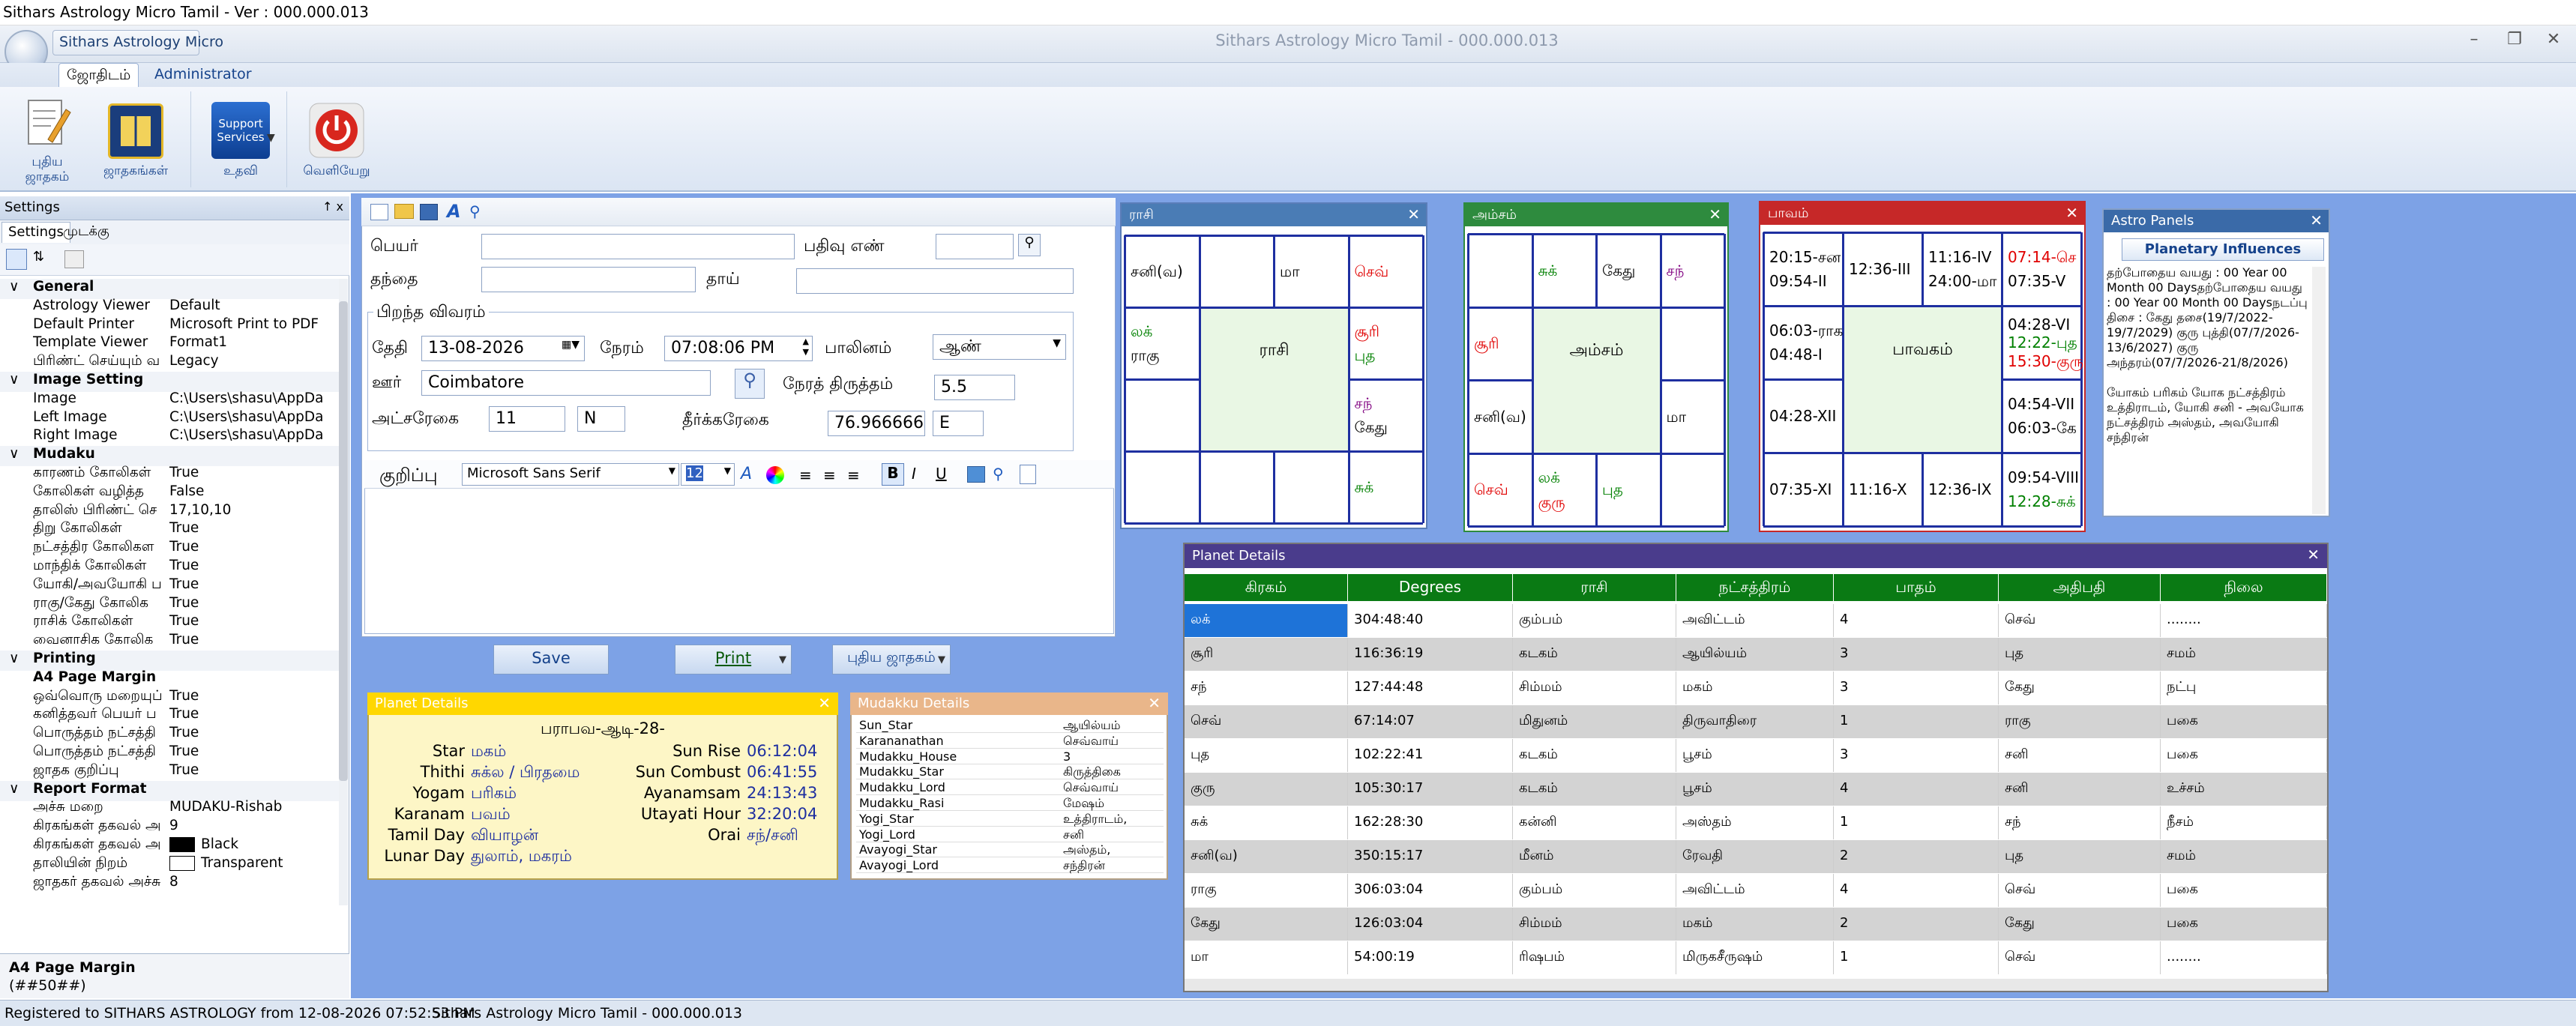  I want to click on property-row: ஒவ்வொரு மறையுப் True, so click(169, 698).